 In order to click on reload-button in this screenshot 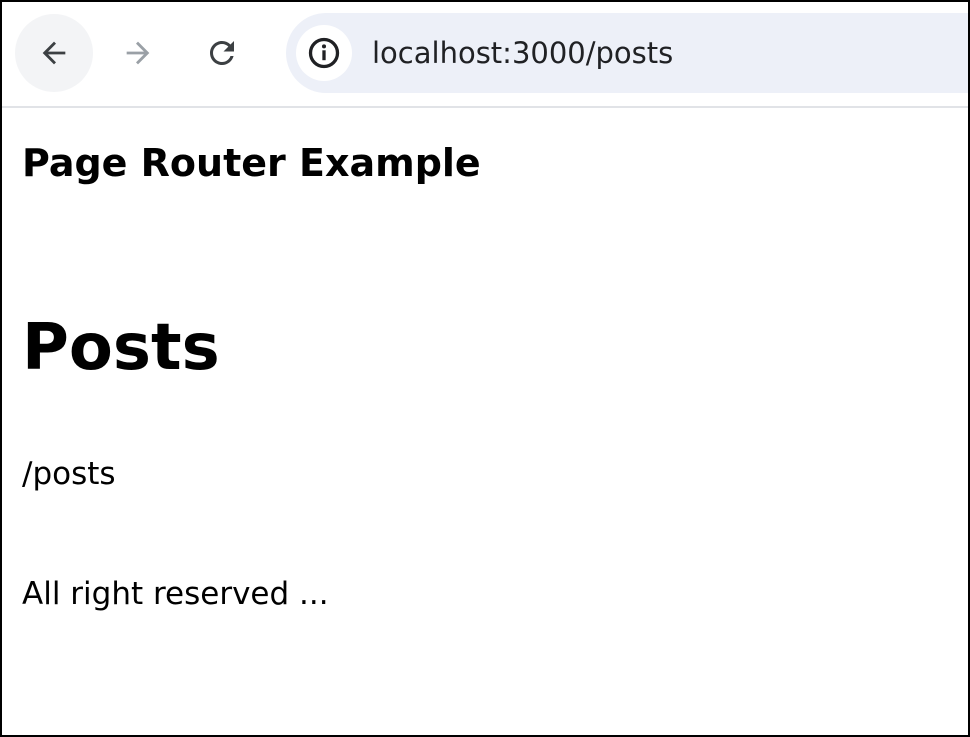, I will do `click(222, 53)`.